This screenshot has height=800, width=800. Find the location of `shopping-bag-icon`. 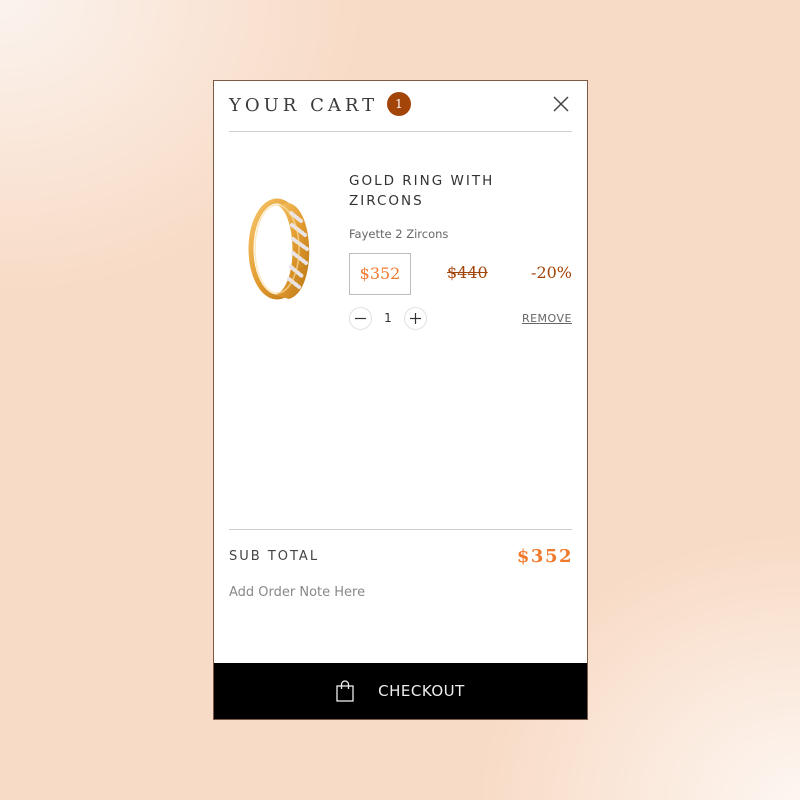

shopping-bag-icon is located at coordinates (345, 691).